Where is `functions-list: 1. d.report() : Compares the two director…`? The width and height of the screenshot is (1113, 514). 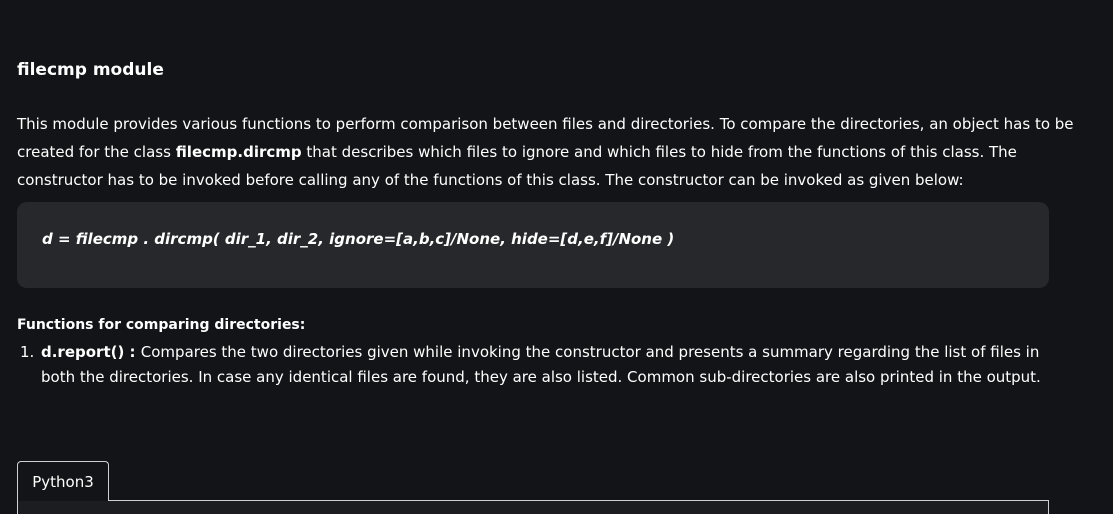
functions-list: 1. d.report() : Compares the two director… is located at coordinates (535, 365).